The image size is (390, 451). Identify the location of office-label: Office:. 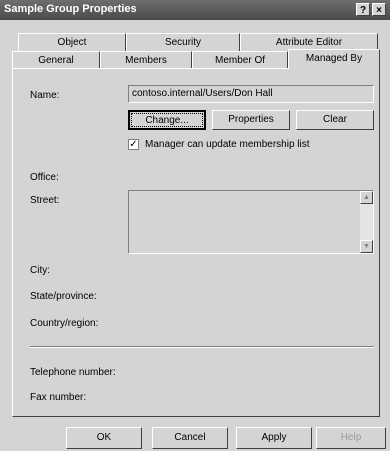
(44, 177).